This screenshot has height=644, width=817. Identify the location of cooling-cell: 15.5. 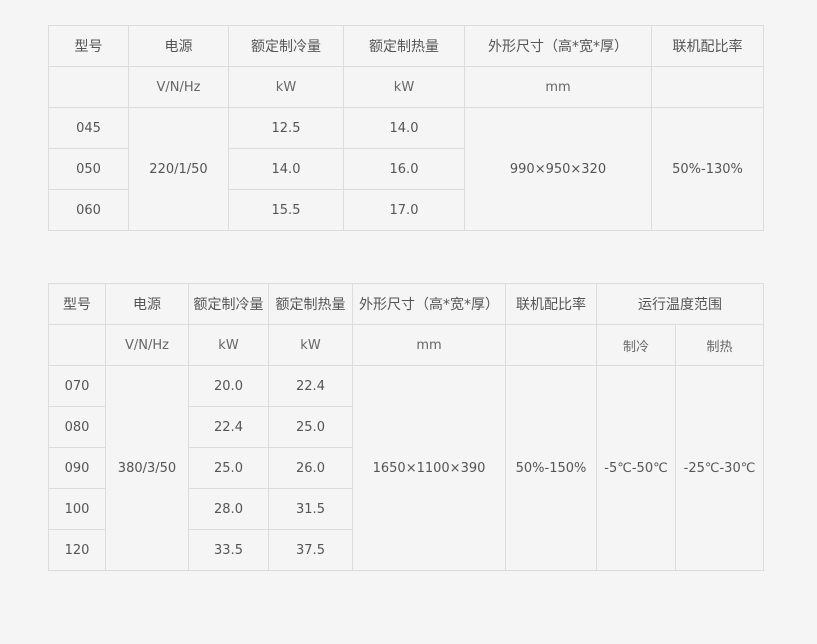
(286, 210).